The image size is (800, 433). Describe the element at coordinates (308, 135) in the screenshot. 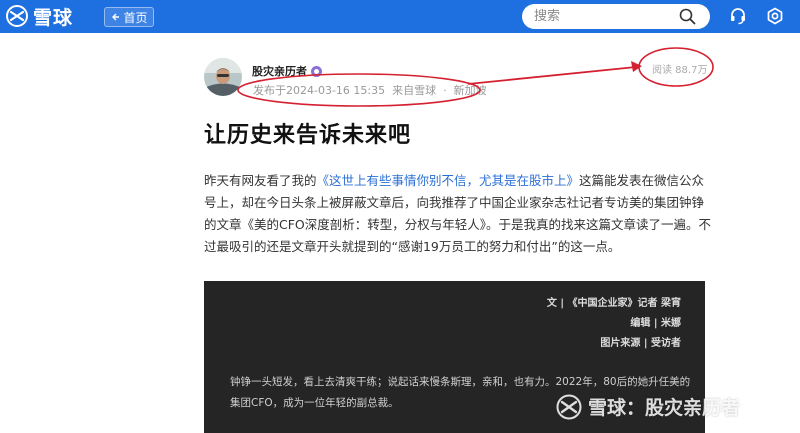

I see `post-title: 让历史来告诉未来吧` at that location.